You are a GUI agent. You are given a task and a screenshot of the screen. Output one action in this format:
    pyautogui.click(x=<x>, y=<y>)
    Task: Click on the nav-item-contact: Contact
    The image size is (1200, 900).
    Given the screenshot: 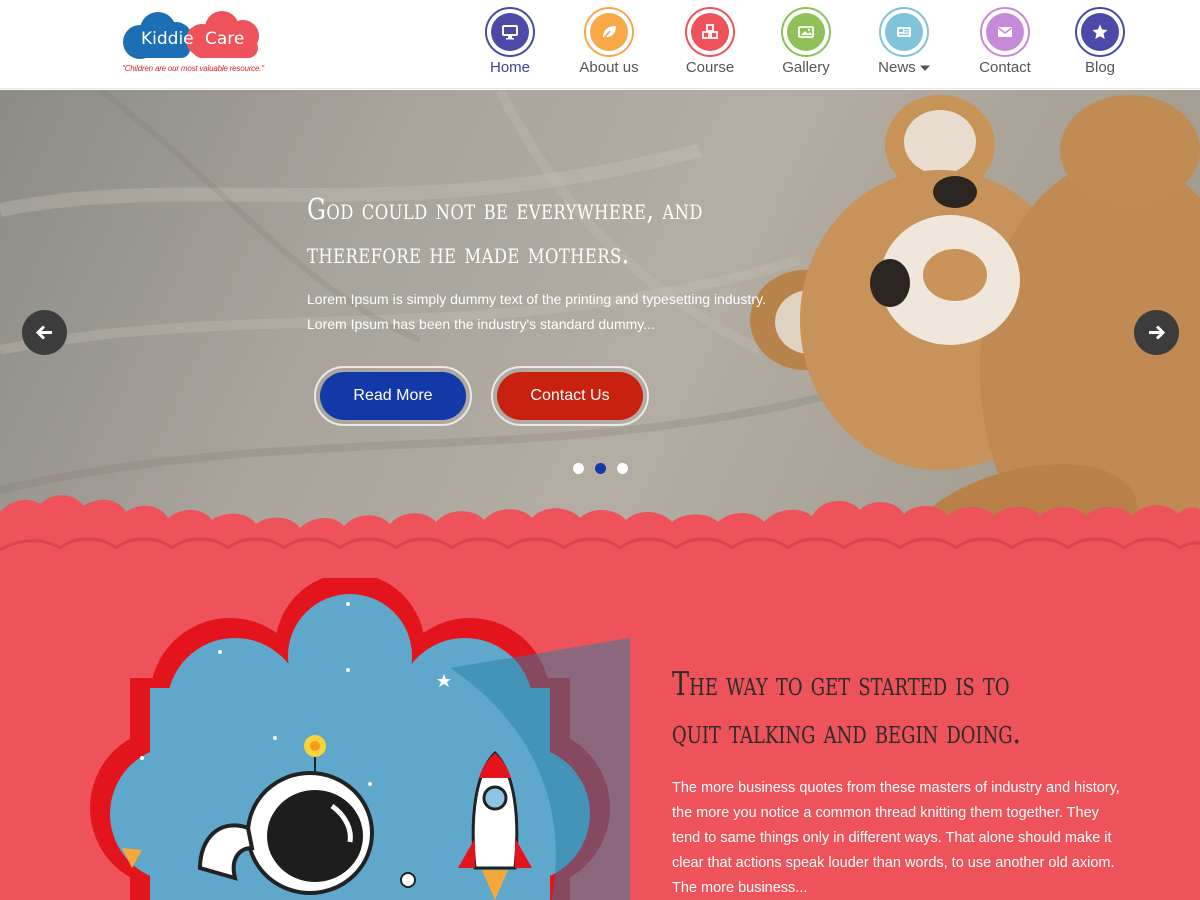 What is the action you would take?
    pyautogui.click(x=1005, y=43)
    